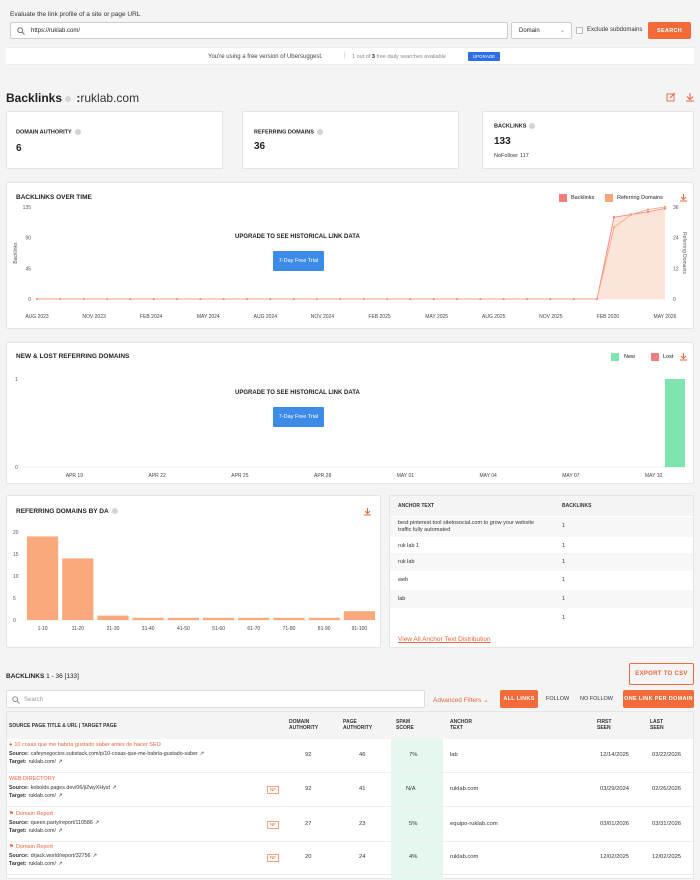 This screenshot has width=700, height=880. I want to click on y-tick: 0, so click(14, 621).